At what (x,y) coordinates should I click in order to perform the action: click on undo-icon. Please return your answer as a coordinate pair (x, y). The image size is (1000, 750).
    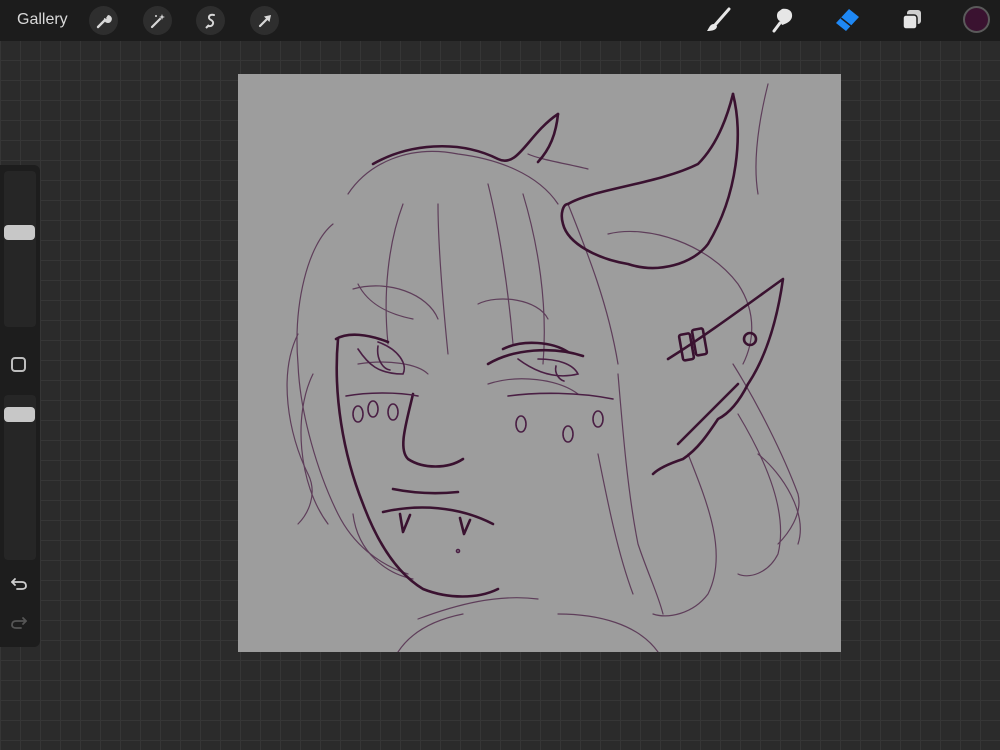
    Looking at the image, I should click on (19, 583).